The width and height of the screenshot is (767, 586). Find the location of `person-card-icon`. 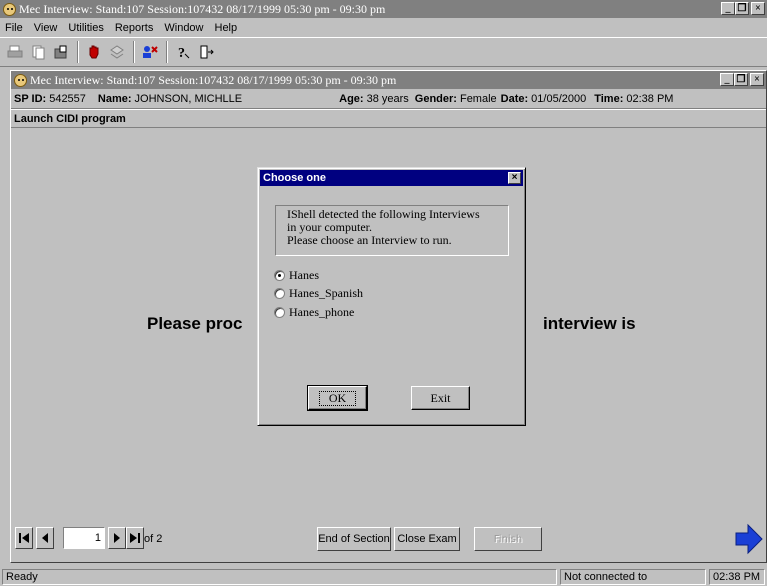

person-card-icon is located at coordinates (150, 52).